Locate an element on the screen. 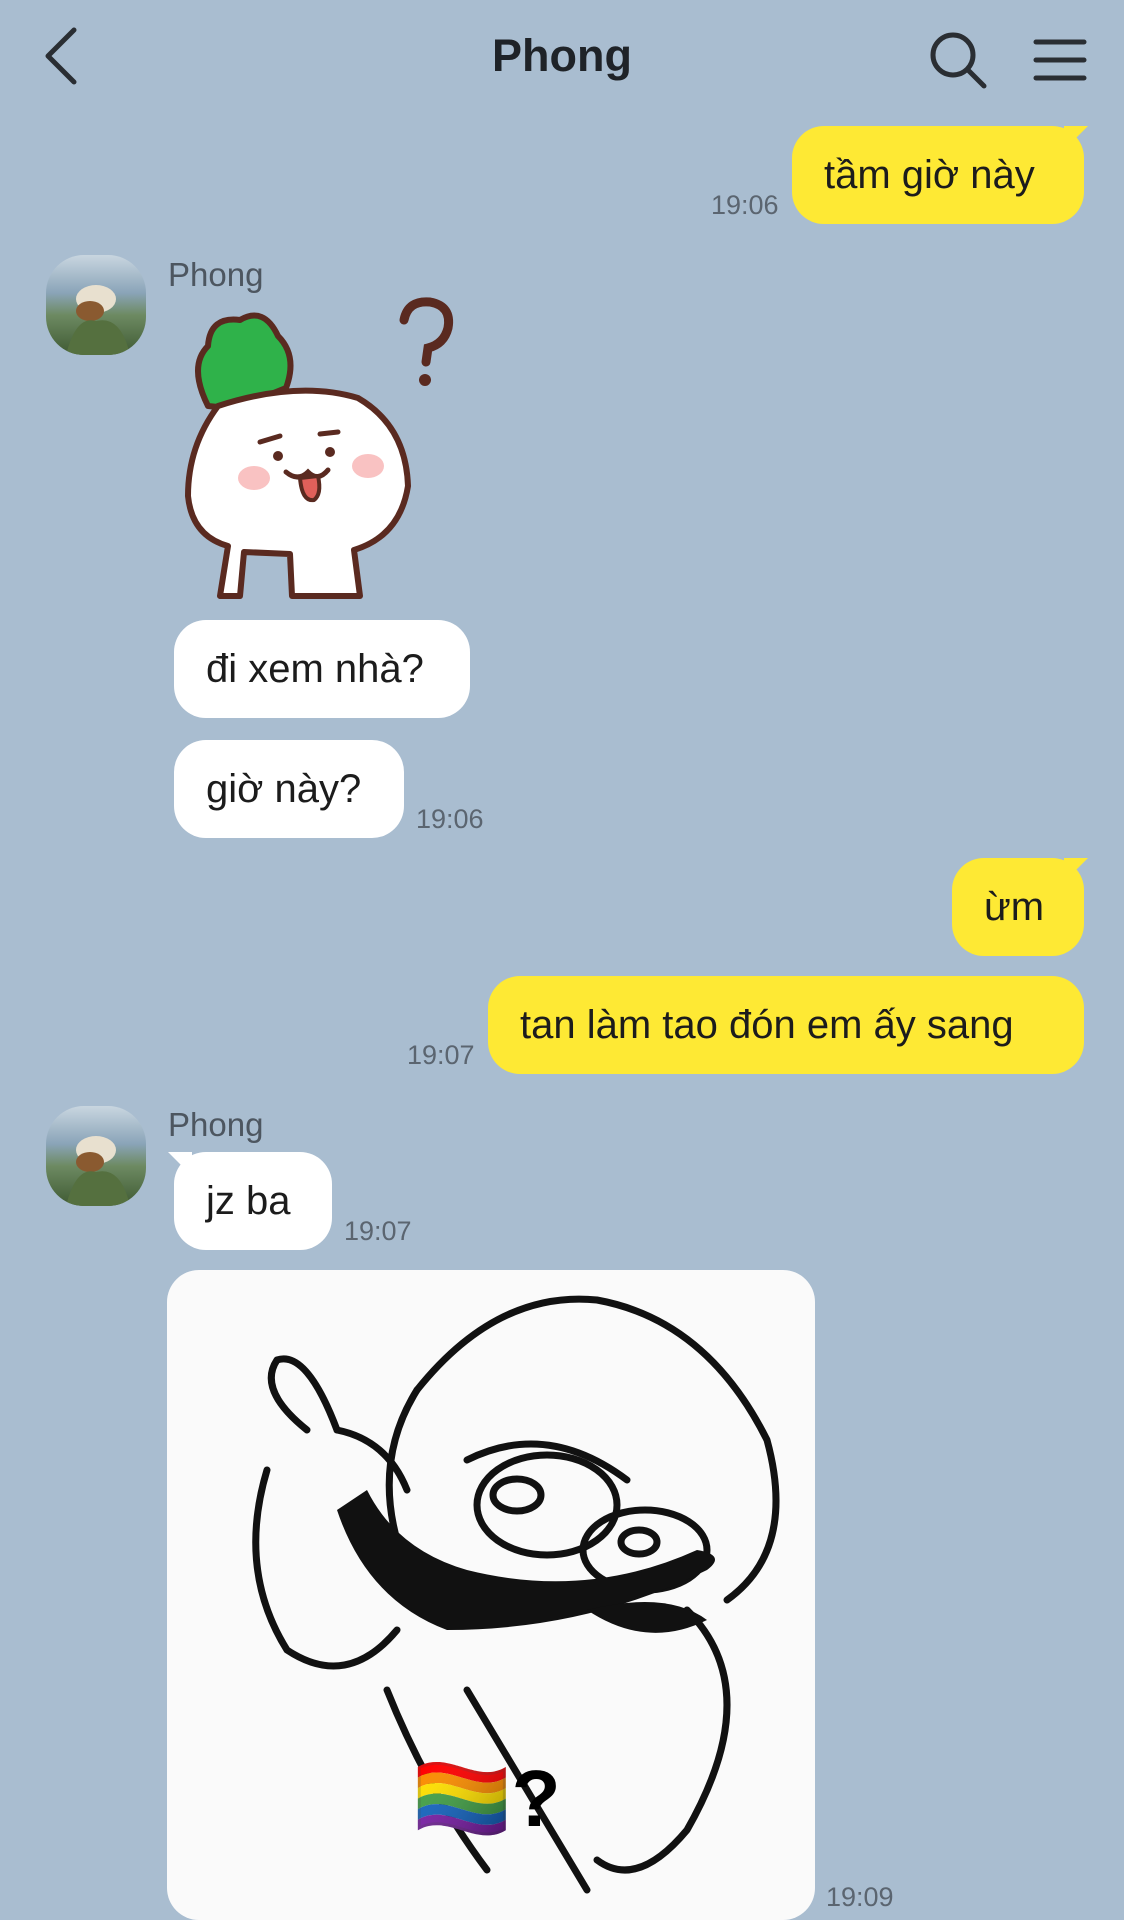  their-message-bubble: giờ này? is located at coordinates (289, 789).